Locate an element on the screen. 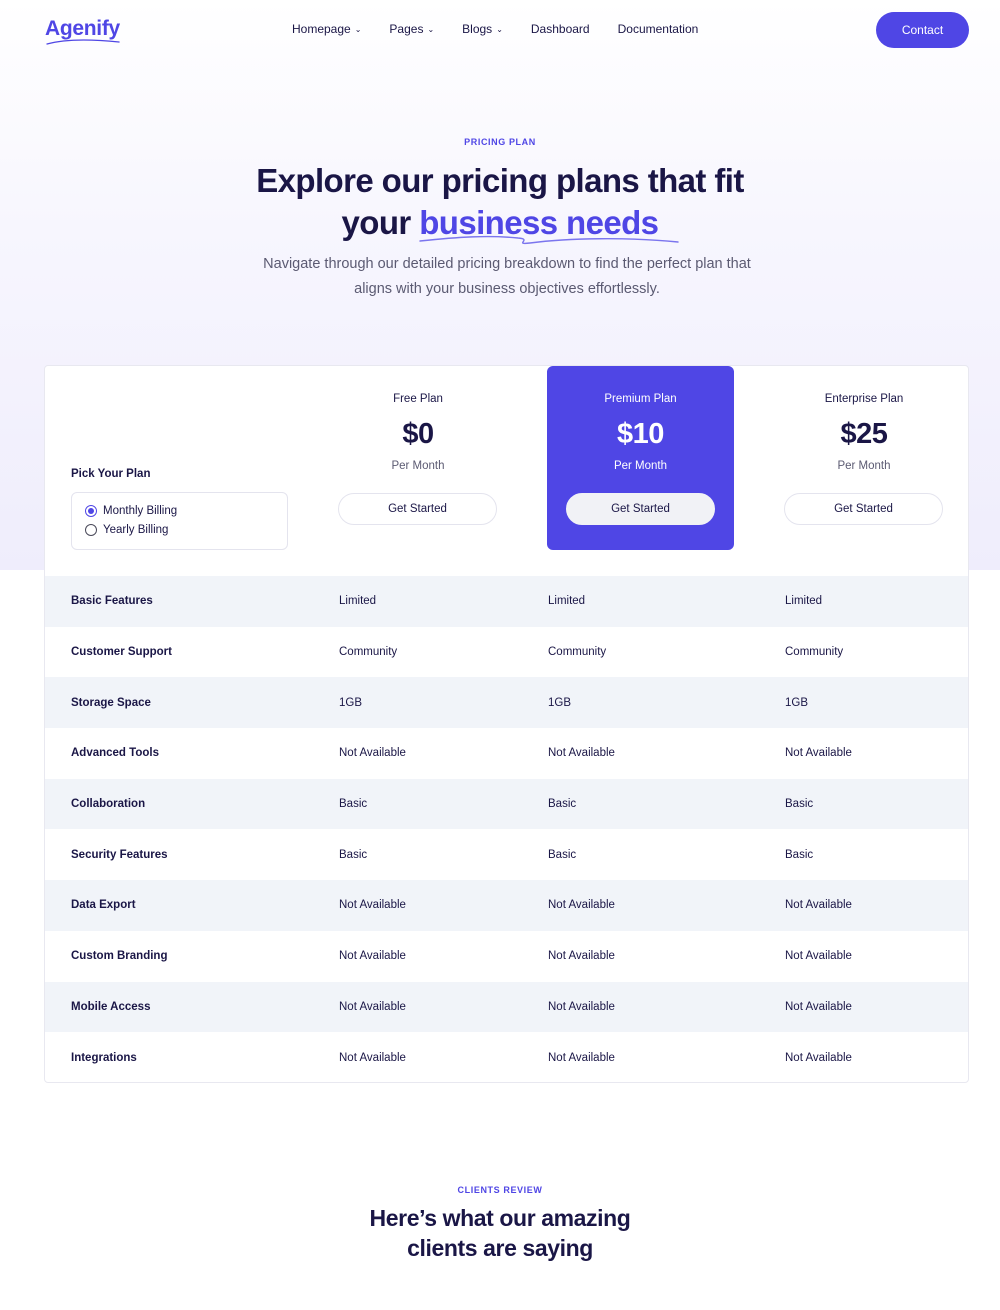  feature-value-premium: 1GB is located at coordinates (560, 702).